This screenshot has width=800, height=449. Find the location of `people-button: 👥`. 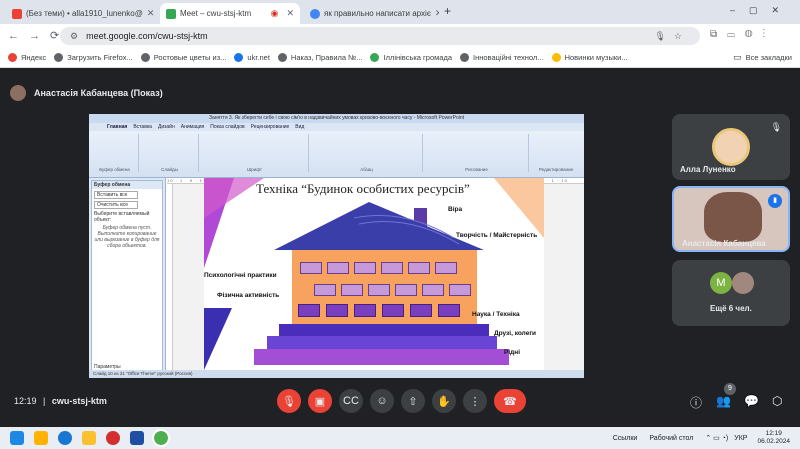

people-button: 👥 is located at coordinates (723, 401).